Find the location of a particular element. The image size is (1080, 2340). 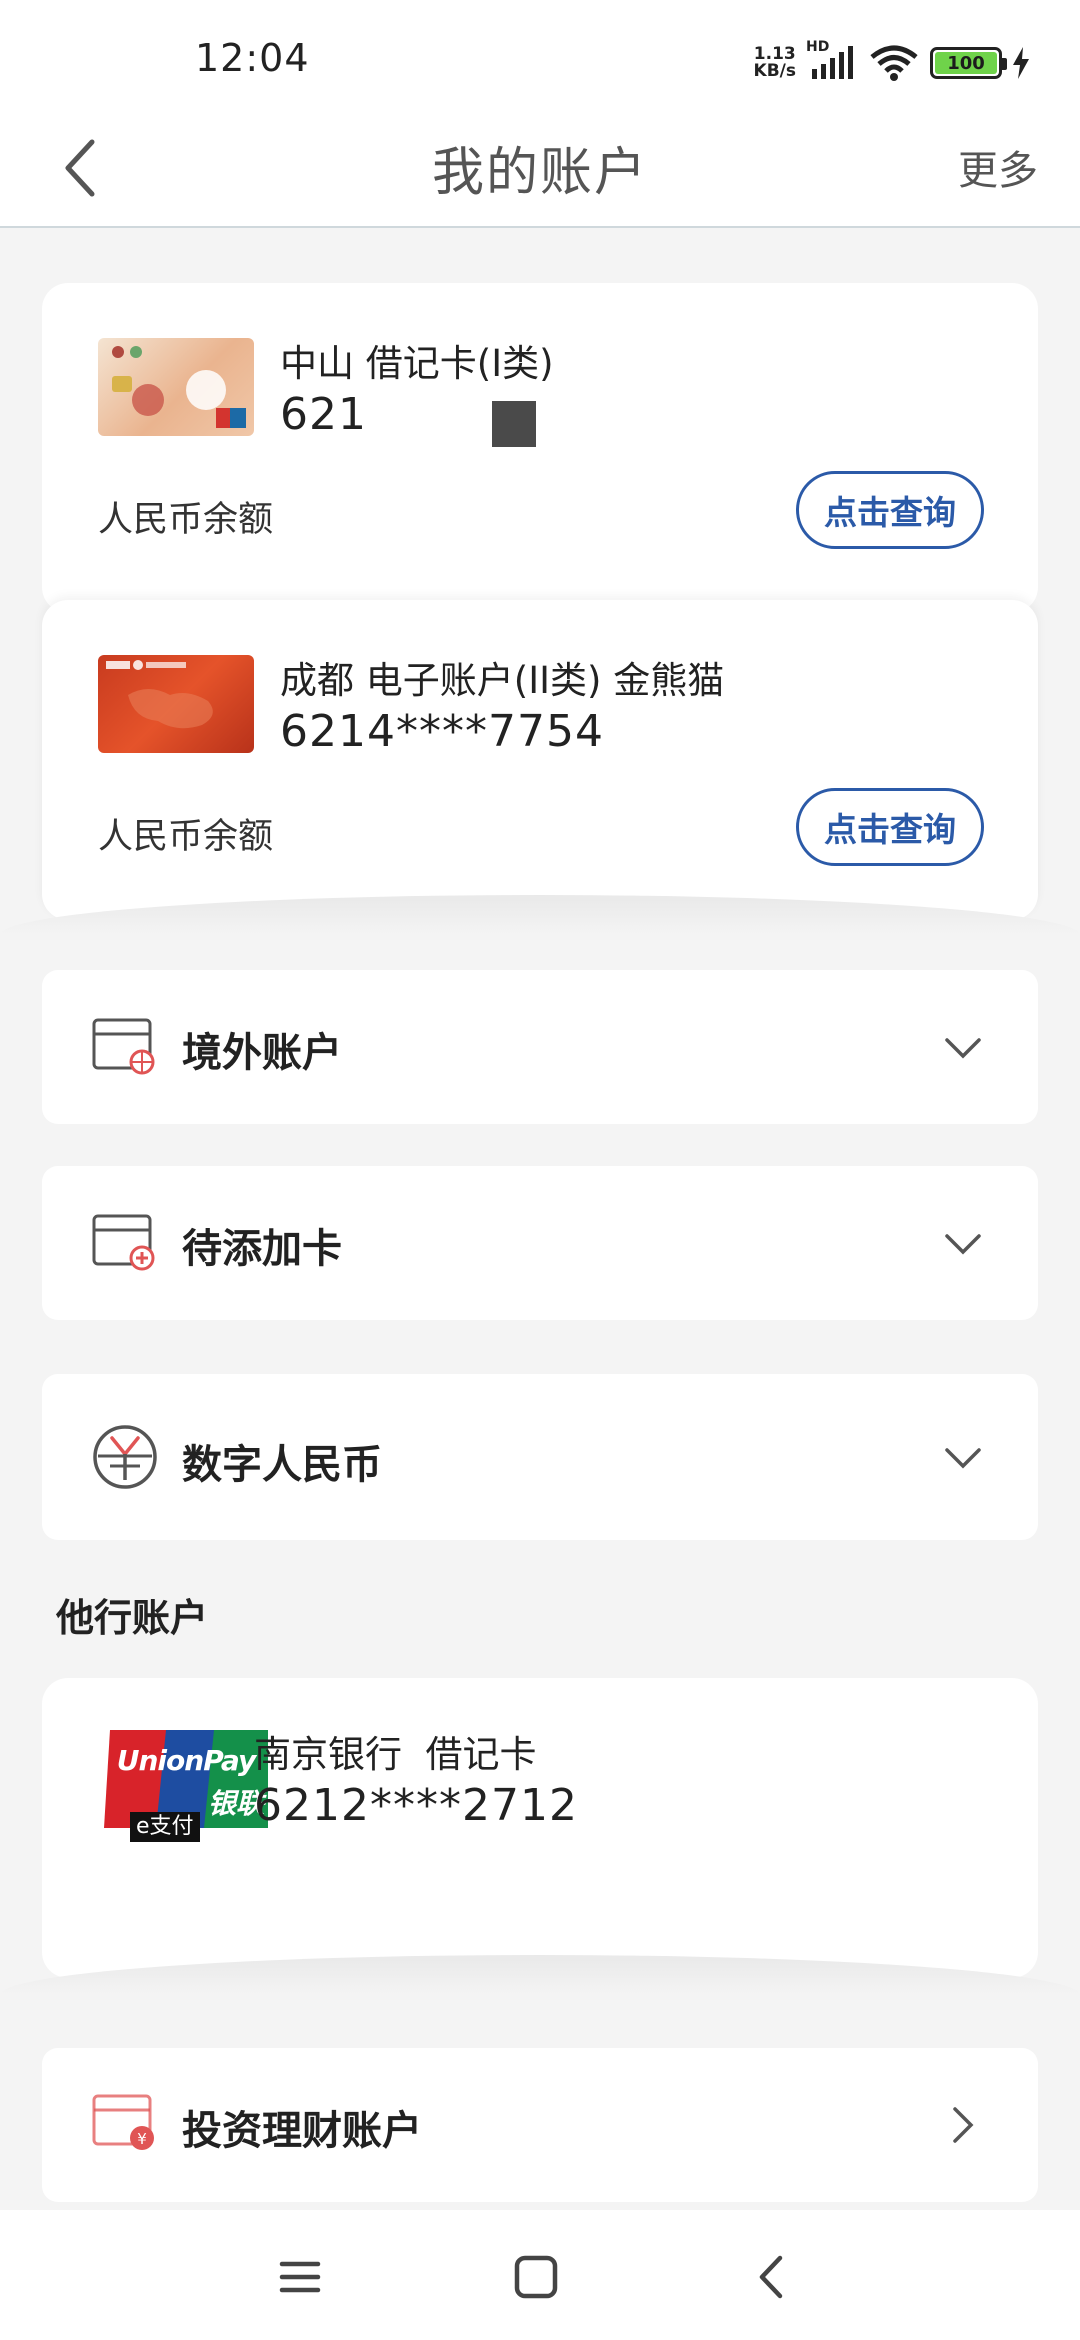

investment-account-row: ¥ 投资理财账户 is located at coordinates (540, 2125).